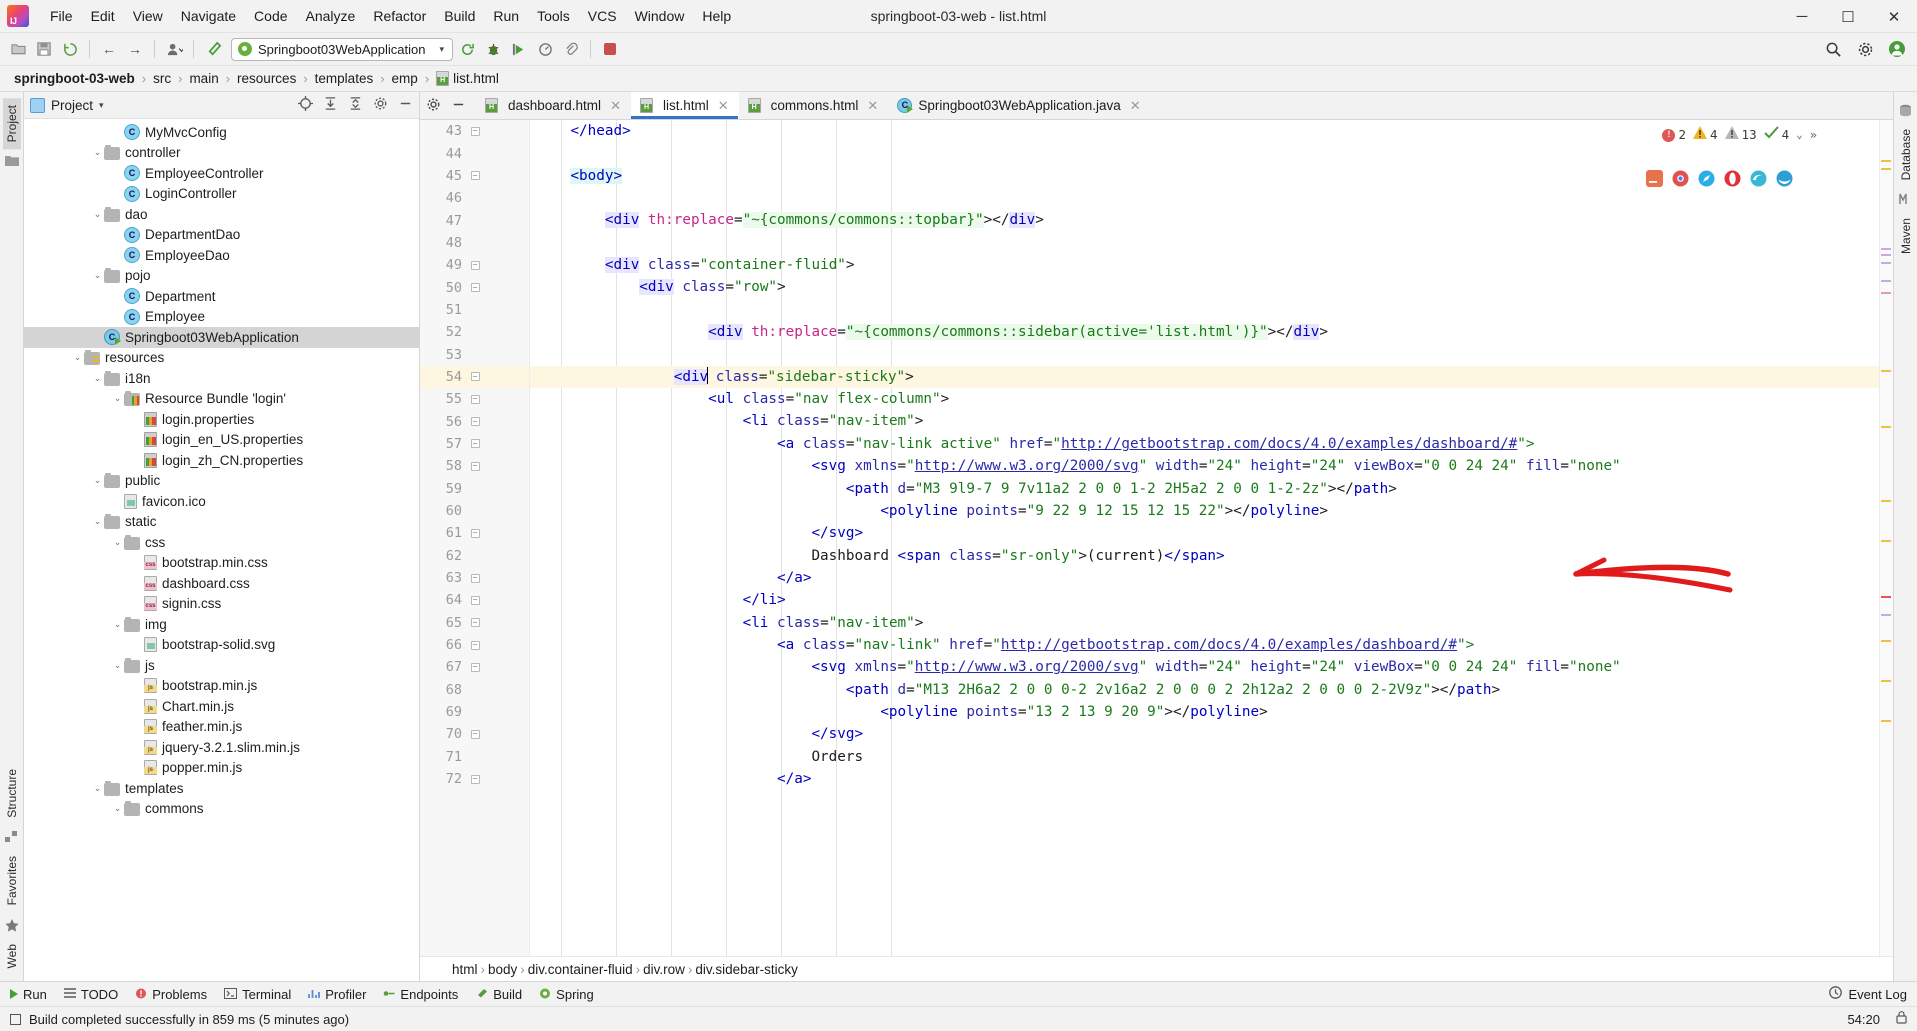 The image size is (1917, 1031). What do you see at coordinates (580, 969) in the screenshot?
I see `editor-breadcrumb-container-fluid: div.container-fluid` at bounding box center [580, 969].